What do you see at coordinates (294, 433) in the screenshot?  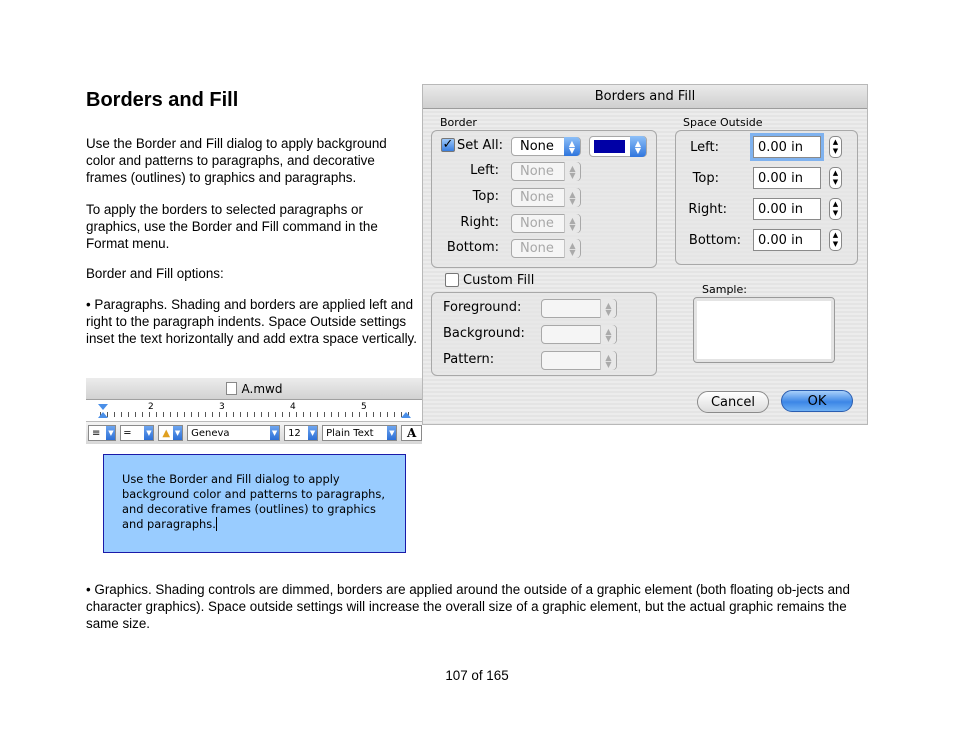 I see `font-size: 12` at bounding box center [294, 433].